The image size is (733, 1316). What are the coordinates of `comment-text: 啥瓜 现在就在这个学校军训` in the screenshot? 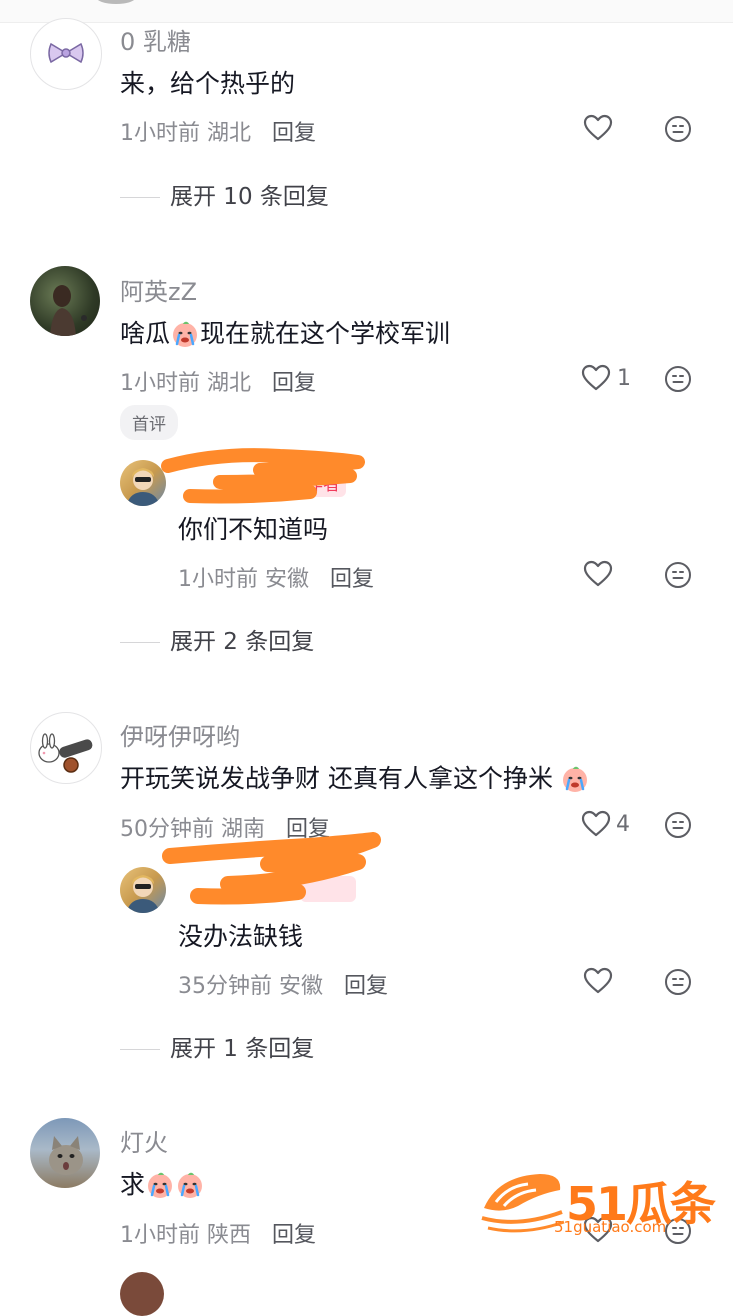 It's located at (285, 332).